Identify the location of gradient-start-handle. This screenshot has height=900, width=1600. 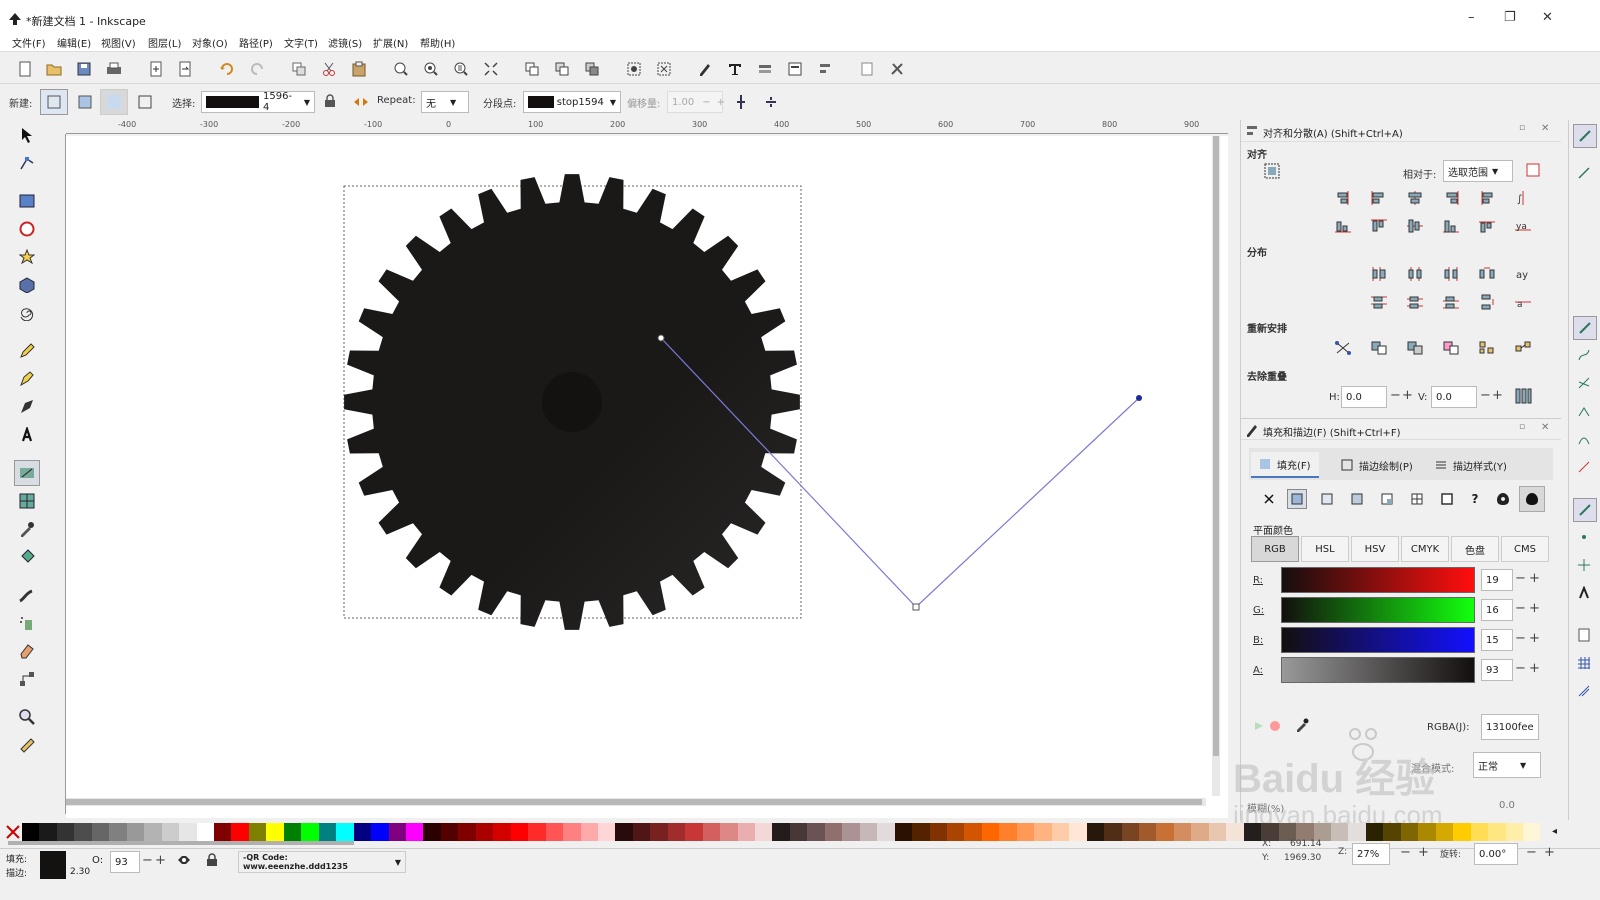
(661, 338).